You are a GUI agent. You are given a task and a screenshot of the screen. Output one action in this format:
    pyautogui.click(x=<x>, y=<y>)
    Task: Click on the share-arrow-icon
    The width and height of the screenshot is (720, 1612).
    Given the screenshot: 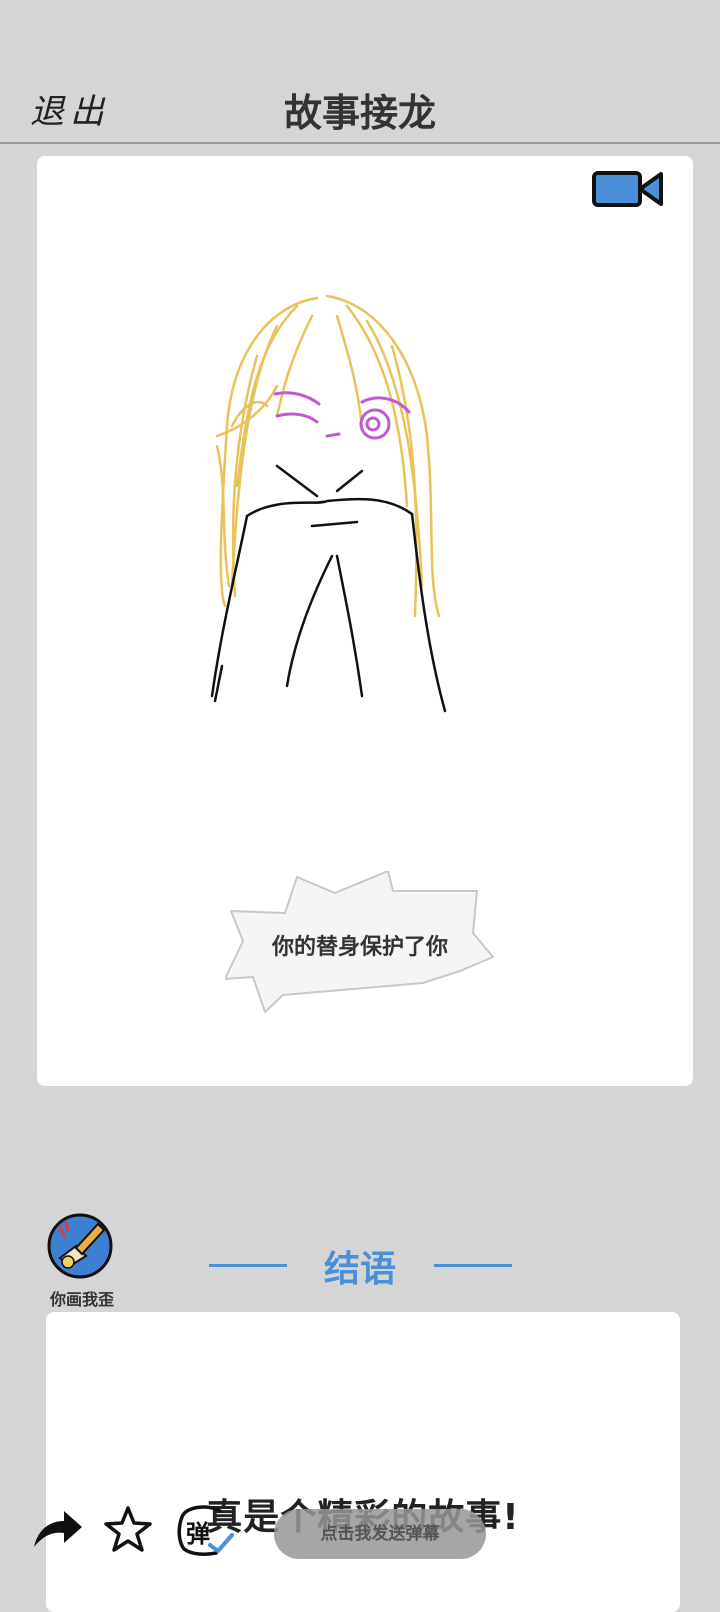 What is the action you would take?
    pyautogui.click(x=57, y=1529)
    